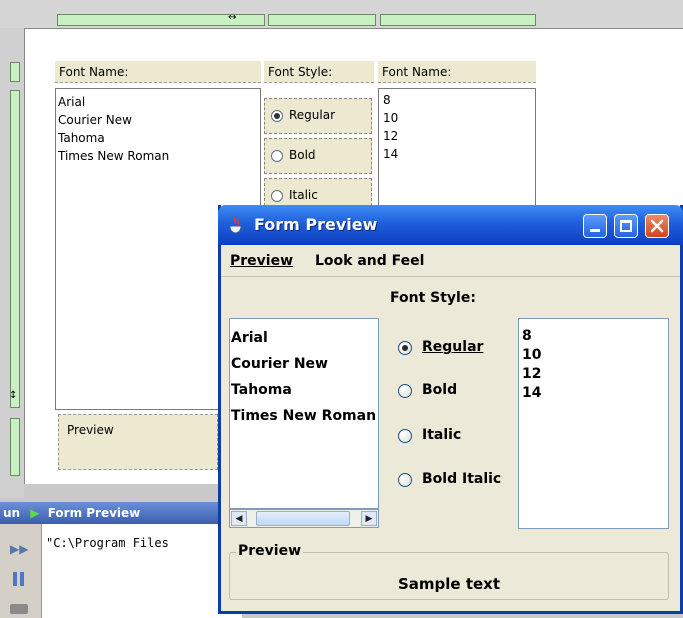 The height and width of the screenshot is (618, 683). Describe the element at coordinates (595, 230) in the screenshot. I see `minimize-icon` at that location.